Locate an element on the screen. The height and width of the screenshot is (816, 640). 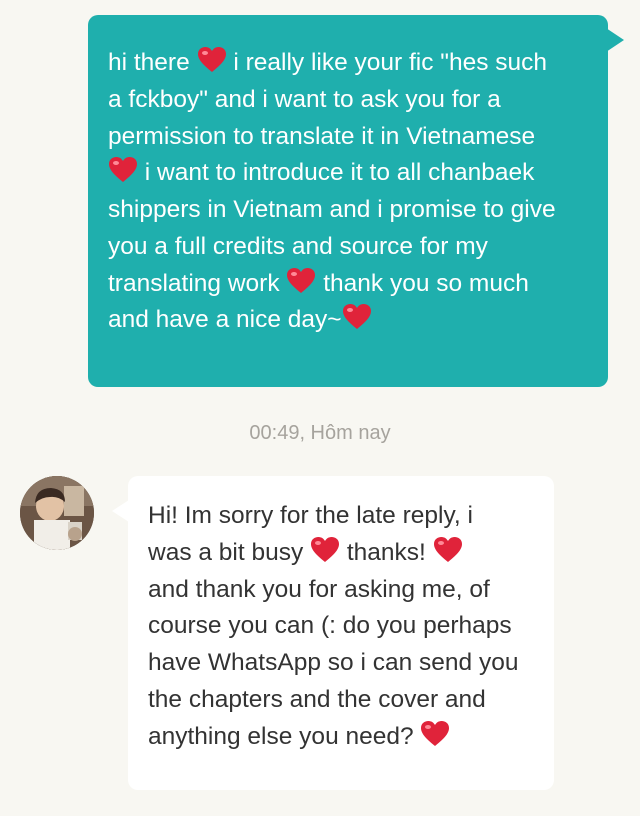
message-line: you a full credits and source for my is located at coordinates (348, 247).